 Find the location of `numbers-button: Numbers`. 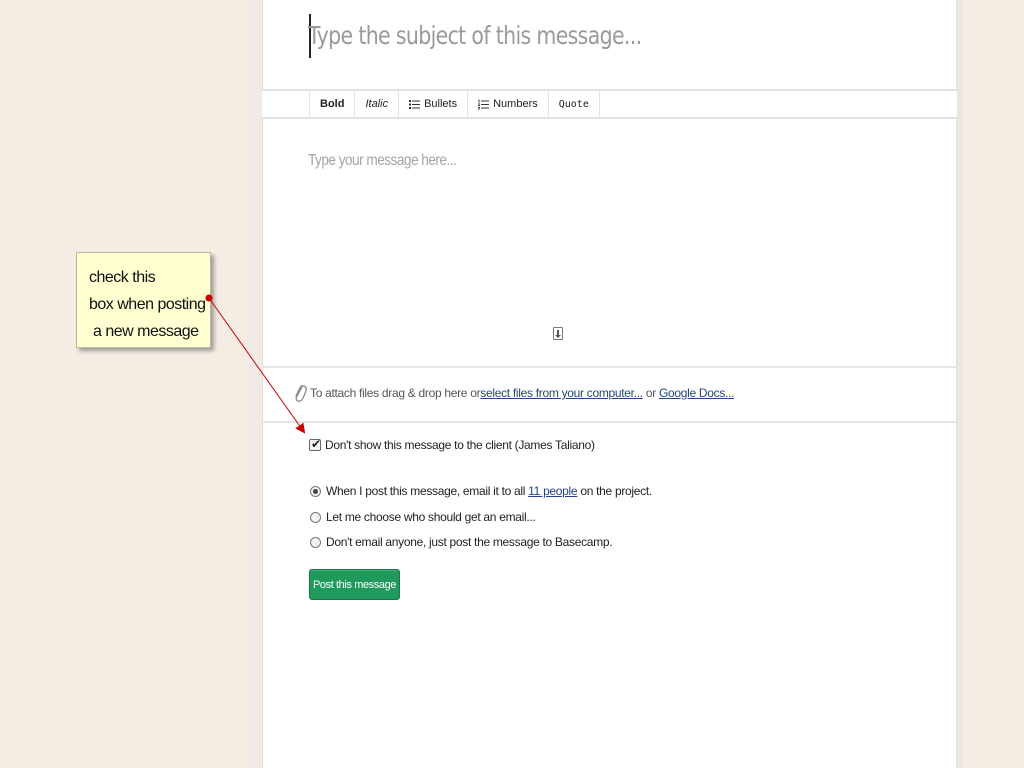

numbers-button: Numbers is located at coordinates (507, 104).